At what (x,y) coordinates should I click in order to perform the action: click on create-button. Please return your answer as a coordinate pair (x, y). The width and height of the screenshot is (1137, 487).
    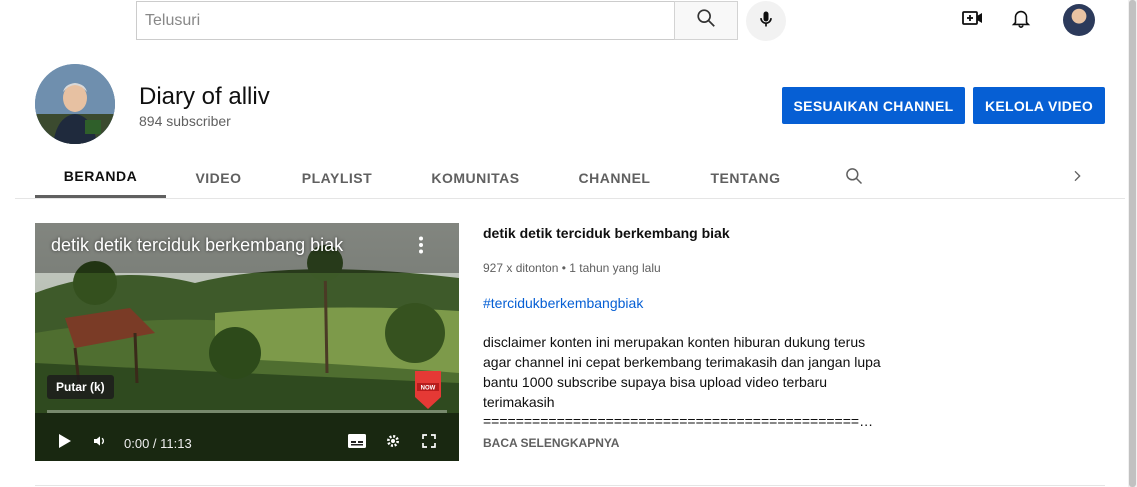
    Looking at the image, I should click on (973, 20).